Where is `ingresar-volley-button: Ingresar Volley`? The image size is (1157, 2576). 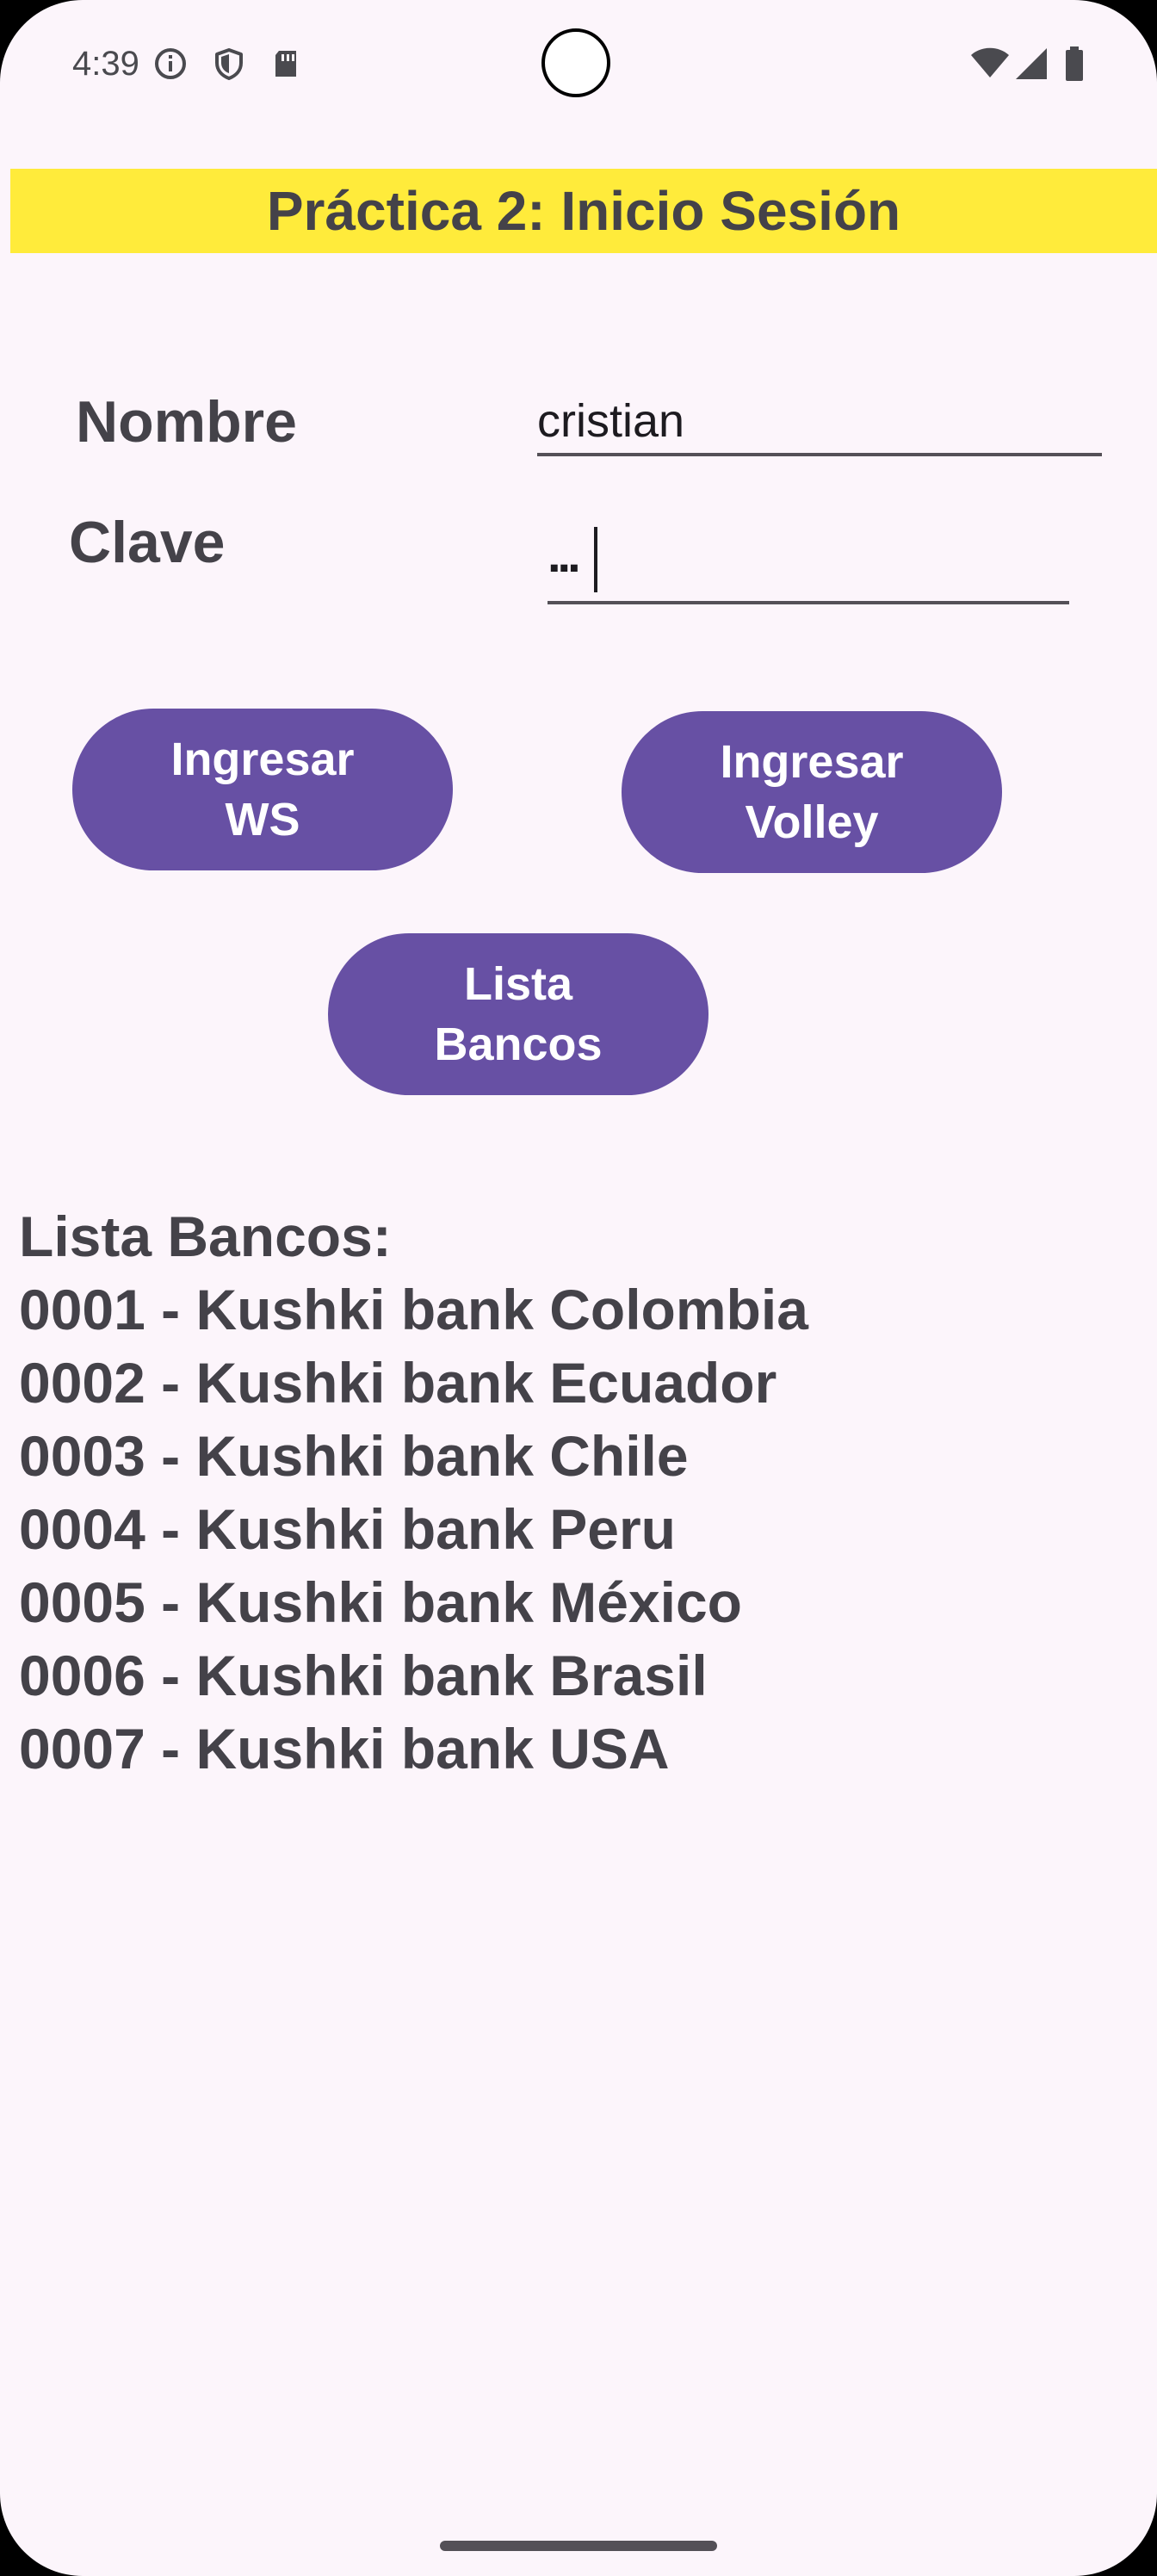 ingresar-volley-button: Ingresar Volley is located at coordinates (812, 792).